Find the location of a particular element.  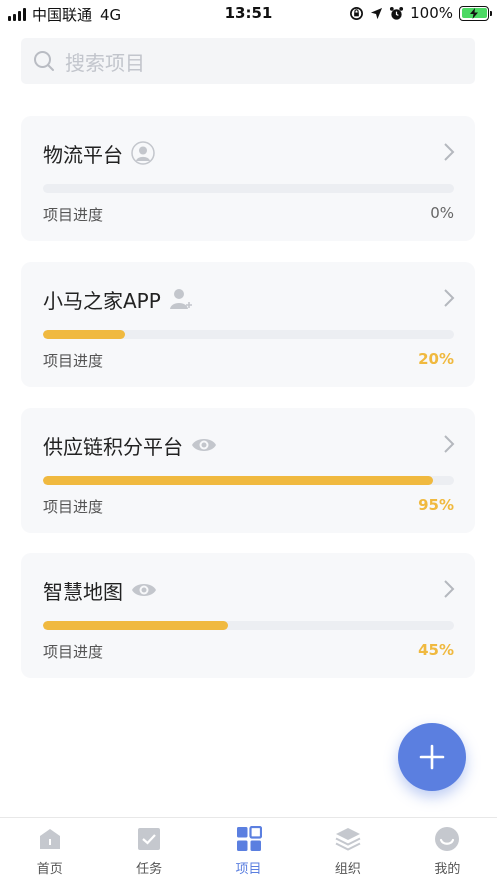

project-title: 物流平台 is located at coordinates (83, 154).